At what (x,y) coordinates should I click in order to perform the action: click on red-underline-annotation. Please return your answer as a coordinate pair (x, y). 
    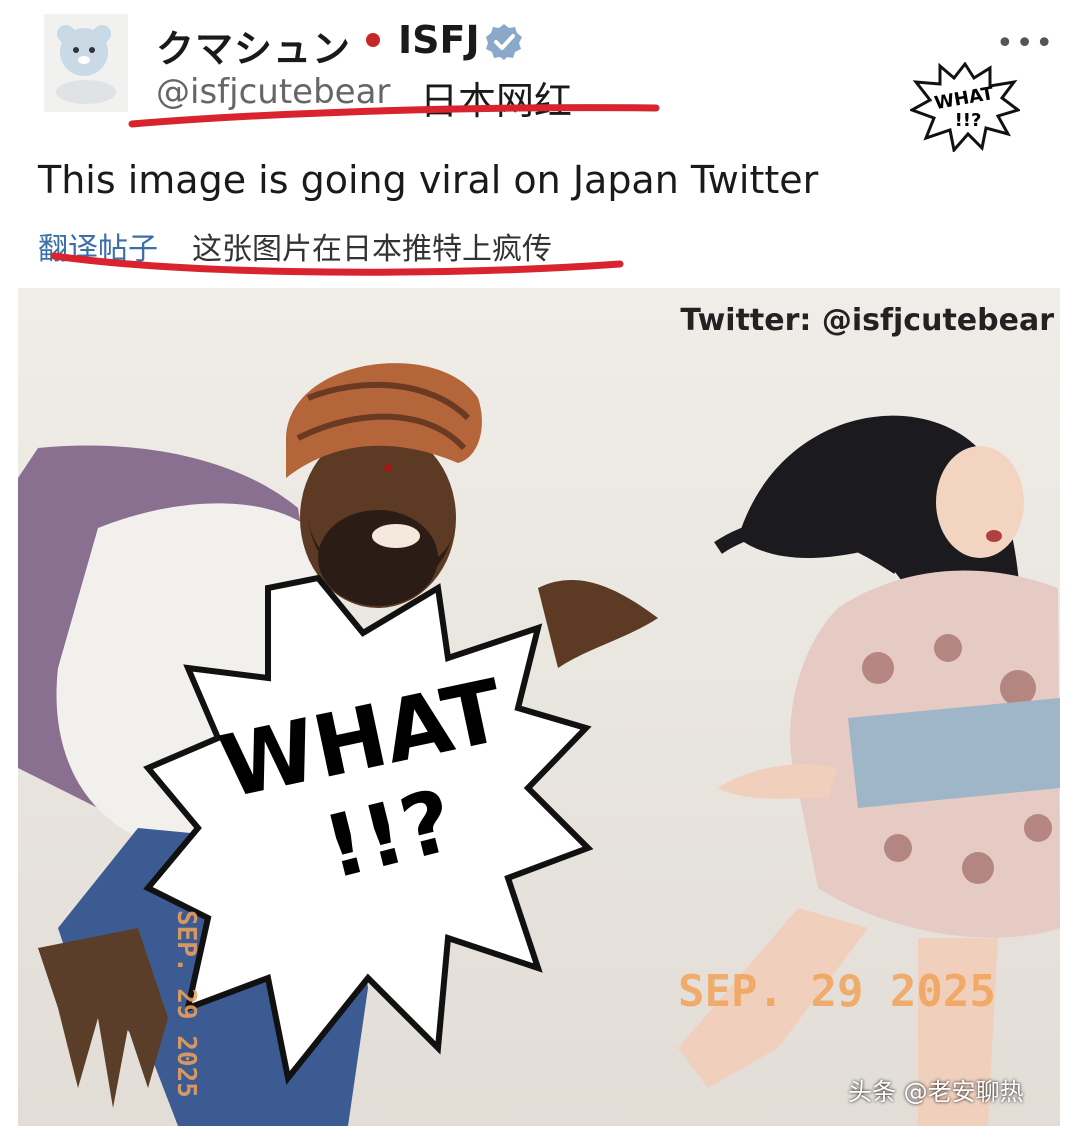
    Looking at the image, I should click on (394, 116).